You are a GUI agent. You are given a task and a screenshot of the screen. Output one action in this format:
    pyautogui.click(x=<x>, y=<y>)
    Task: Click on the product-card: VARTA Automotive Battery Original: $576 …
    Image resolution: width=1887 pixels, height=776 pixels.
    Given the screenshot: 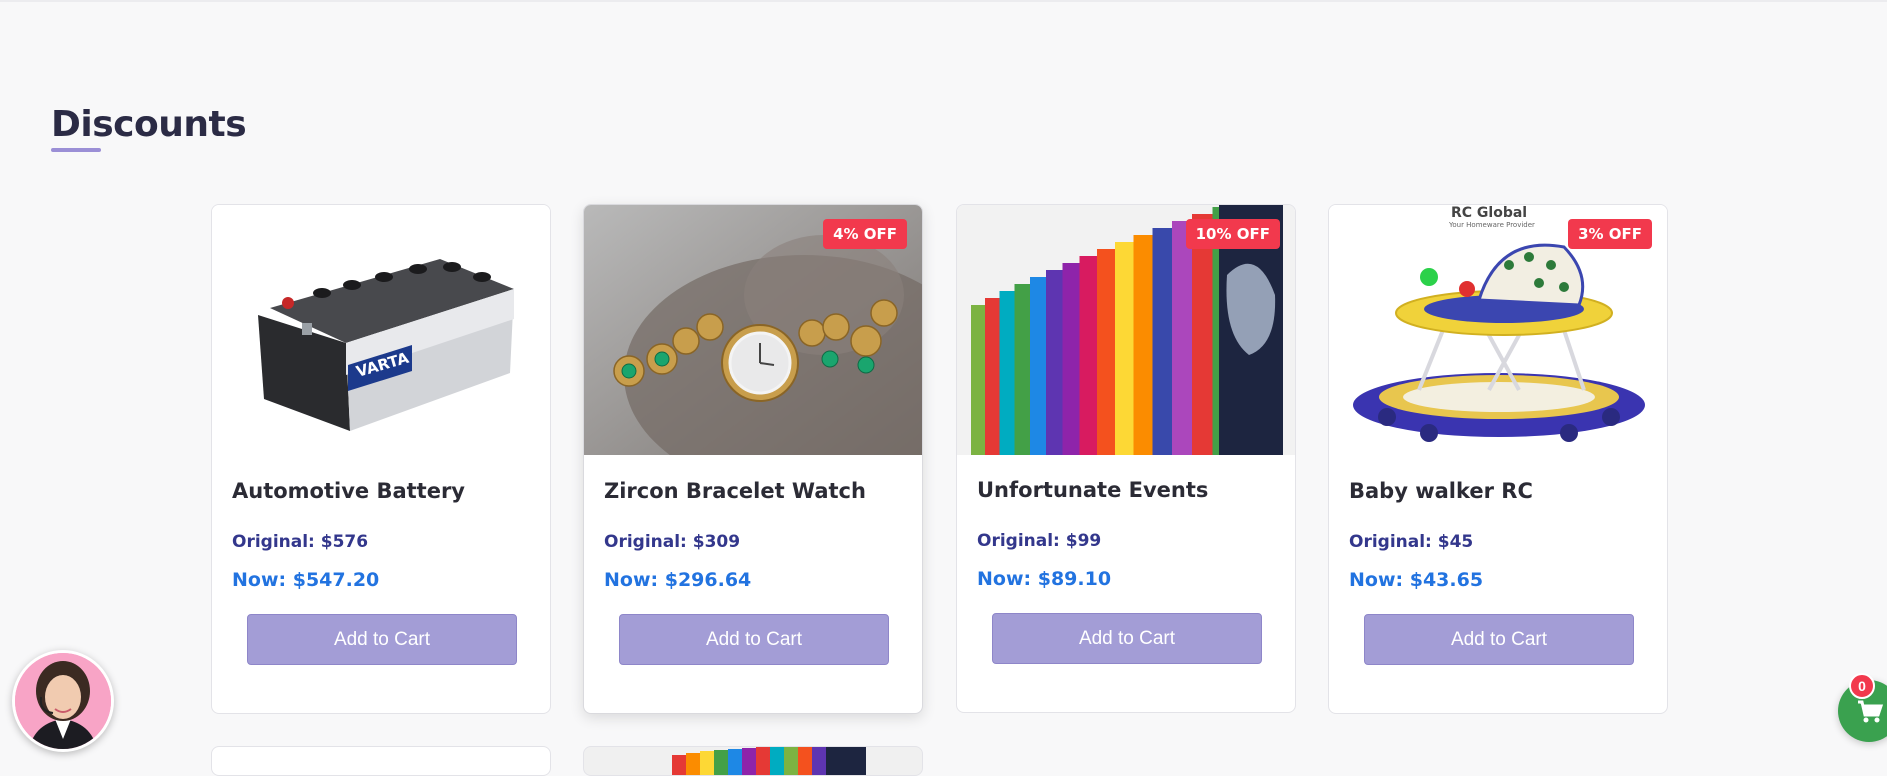 What is the action you would take?
    pyautogui.click(x=381, y=459)
    